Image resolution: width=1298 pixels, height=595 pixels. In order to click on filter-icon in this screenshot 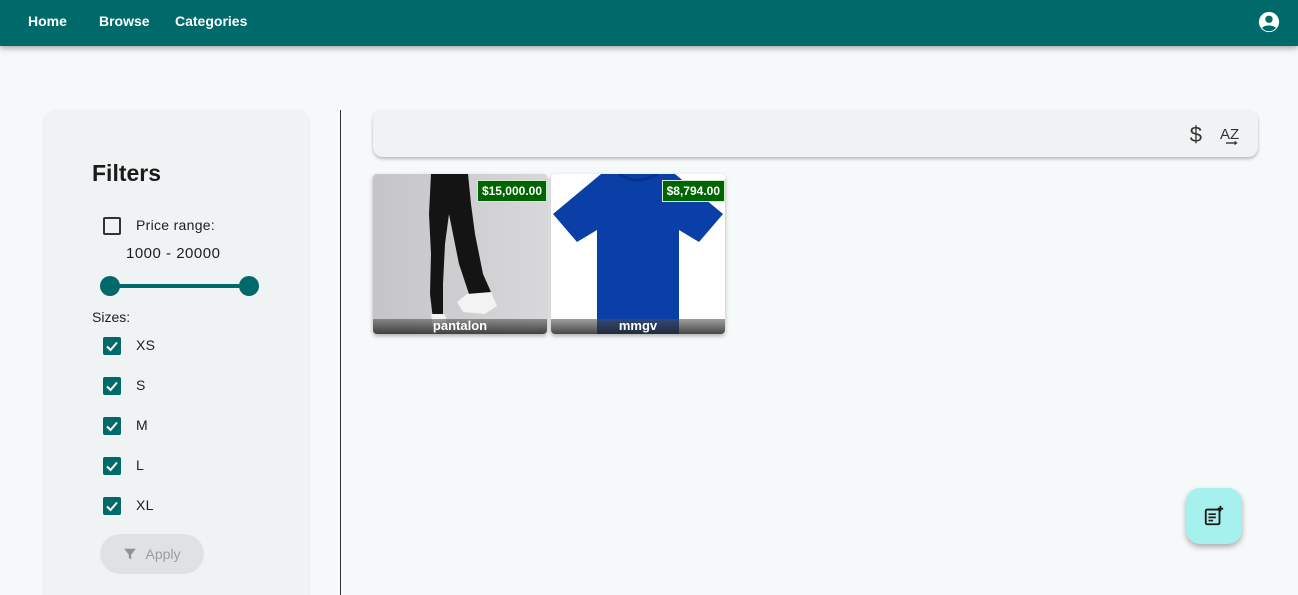, I will do `click(130, 554)`.